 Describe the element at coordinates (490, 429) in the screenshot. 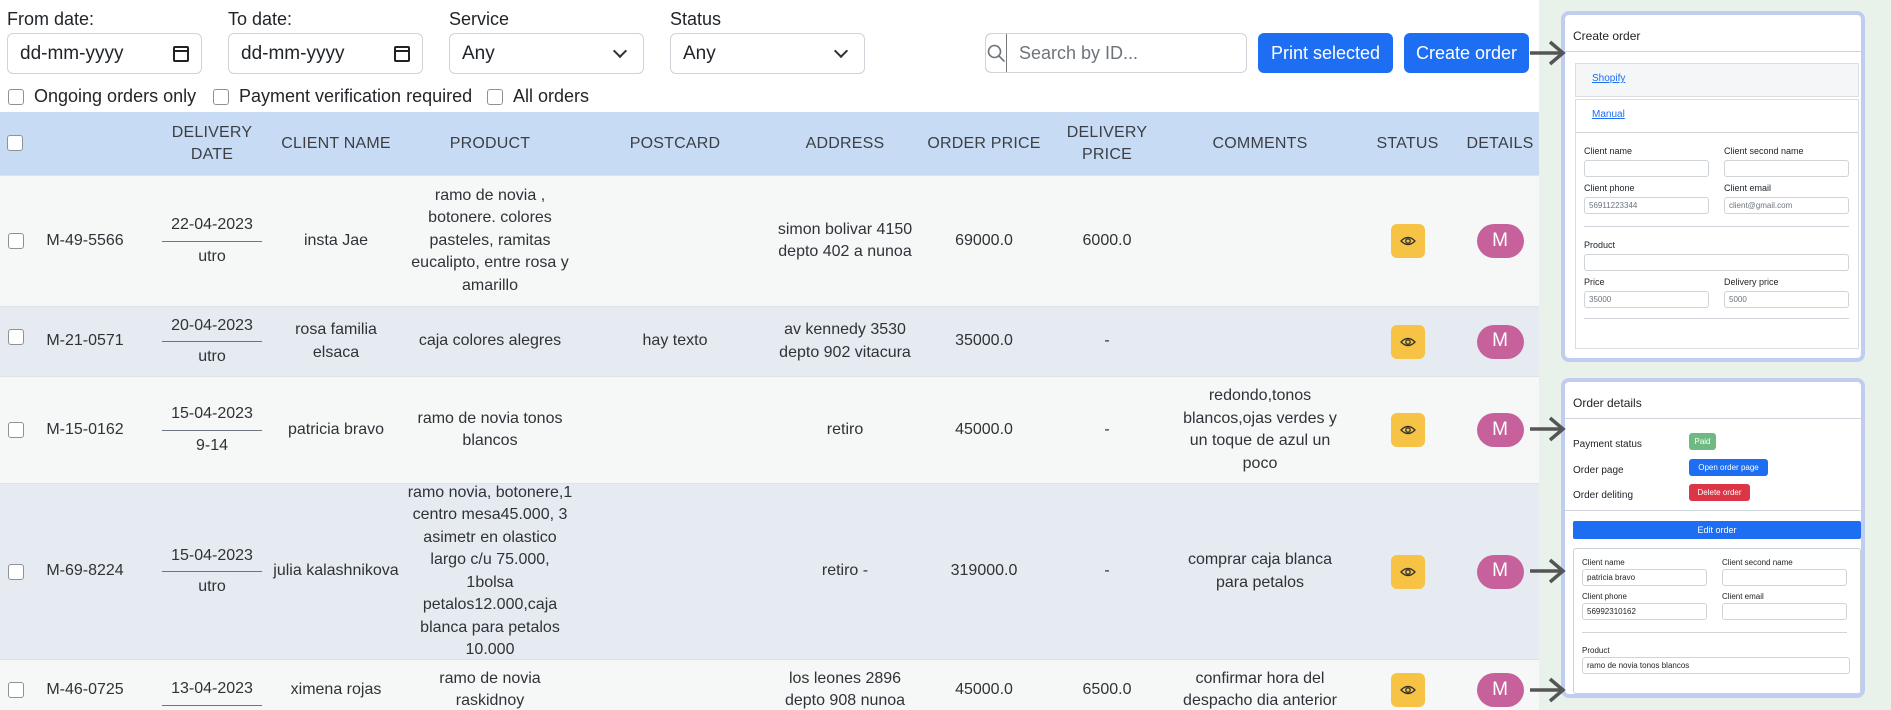

I see `product-text: ramo de novia tonos blancos` at that location.